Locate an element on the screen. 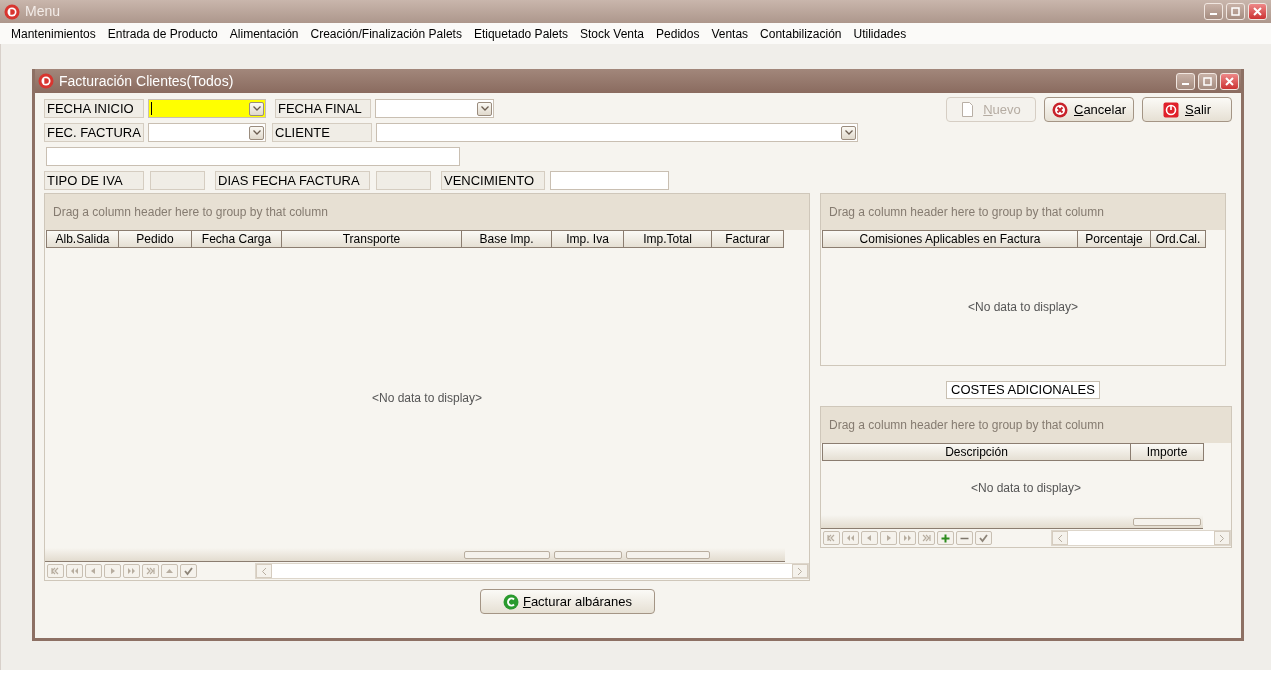 Image resolution: width=1271 pixels, height=680 pixels. toolbar-button: Cancelar is located at coordinates (1089, 109).